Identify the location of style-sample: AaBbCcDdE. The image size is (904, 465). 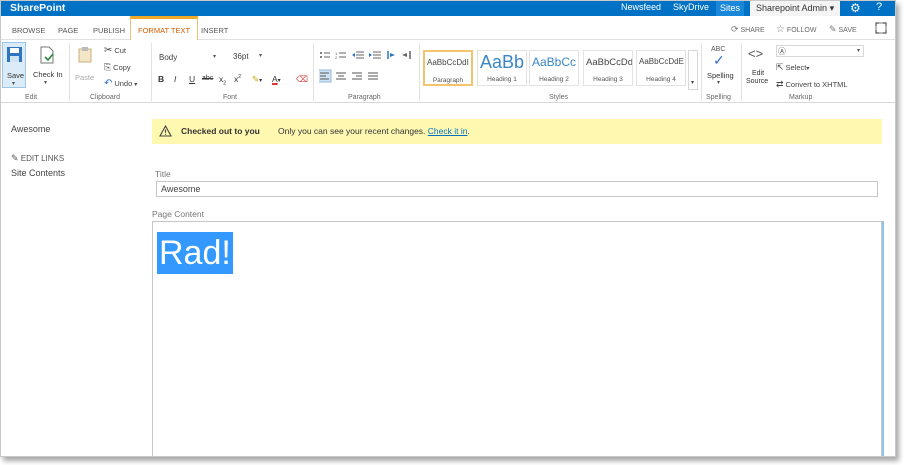
(661, 61).